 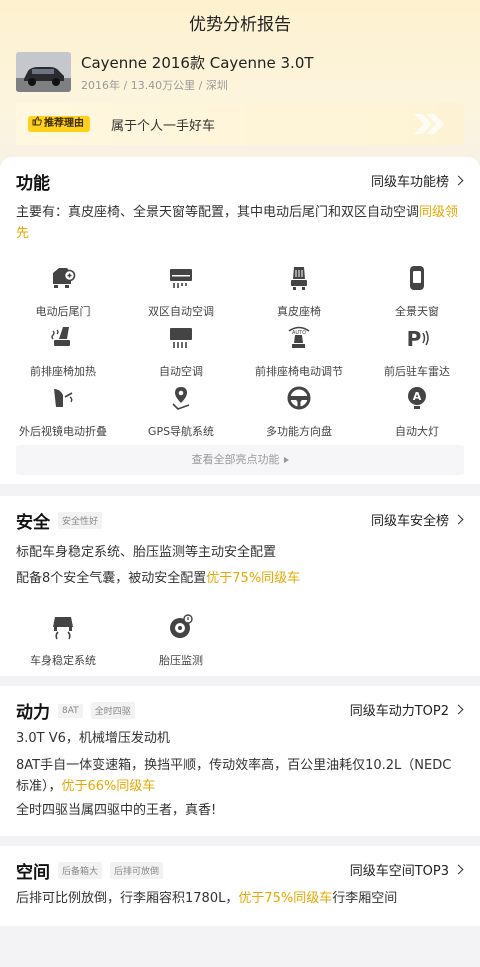 I want to click on feature-item: GPS导航系统, so click(x=181, y=412).